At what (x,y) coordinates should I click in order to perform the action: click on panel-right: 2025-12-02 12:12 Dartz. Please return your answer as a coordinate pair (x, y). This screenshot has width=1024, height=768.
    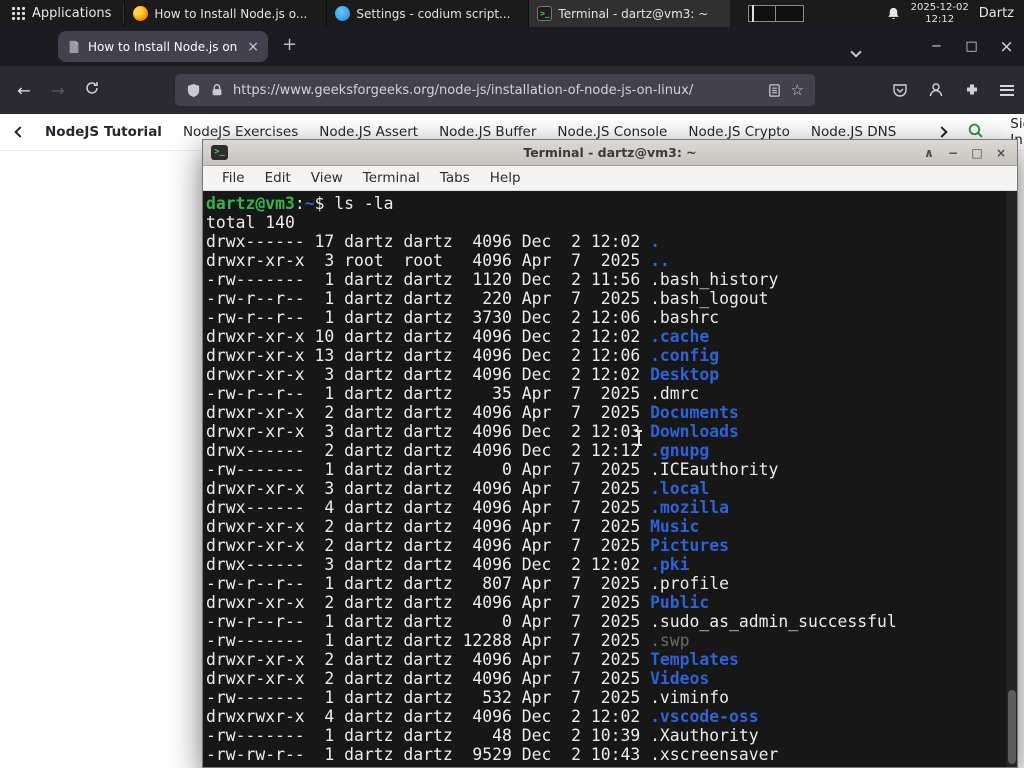
    Looking at the image, I should click on (955, 14).